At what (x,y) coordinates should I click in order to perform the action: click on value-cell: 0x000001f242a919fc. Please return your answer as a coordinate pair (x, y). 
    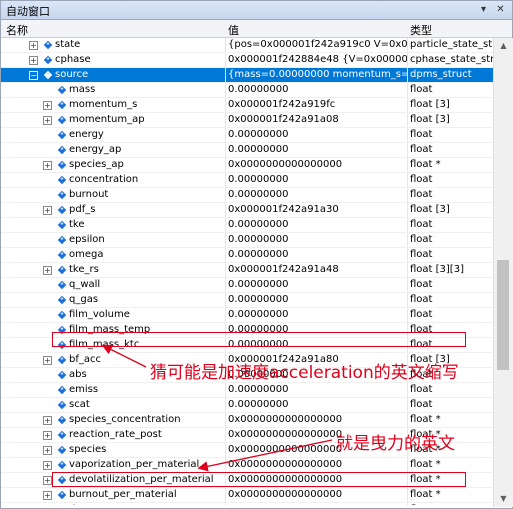
    Looking at the image, I should click on (316, 105).